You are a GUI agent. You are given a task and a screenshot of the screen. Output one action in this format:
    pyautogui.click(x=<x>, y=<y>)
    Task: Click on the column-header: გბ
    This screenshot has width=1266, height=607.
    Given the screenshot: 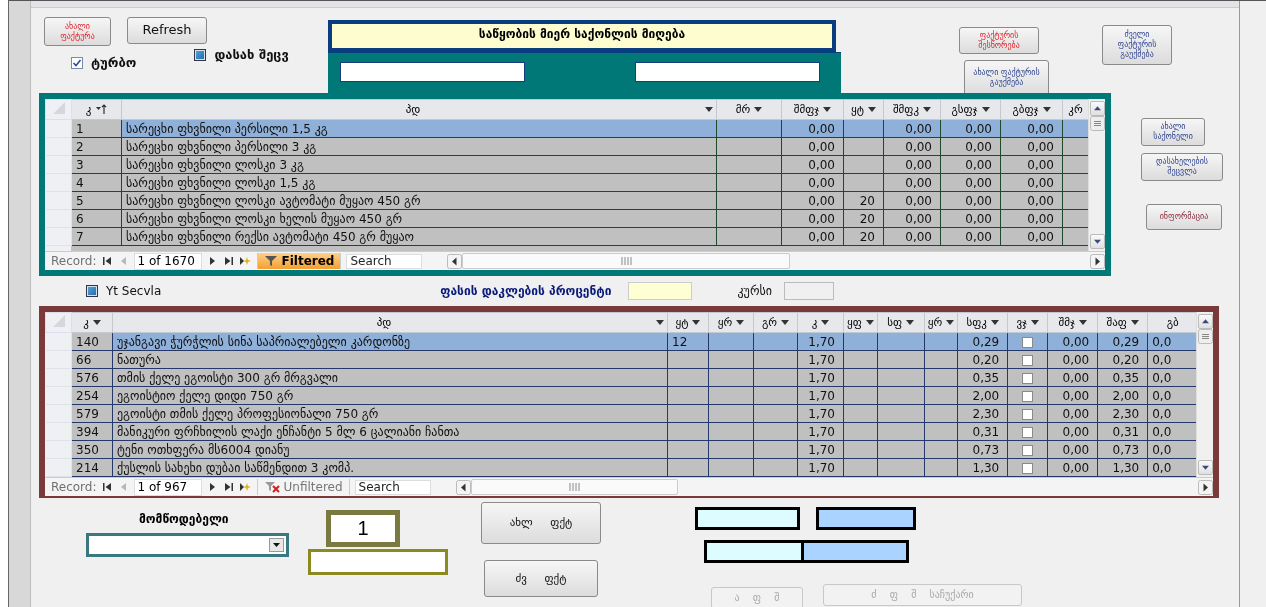 What is the action you would take?
    pyautogui.click(x=1171, y=322)
    